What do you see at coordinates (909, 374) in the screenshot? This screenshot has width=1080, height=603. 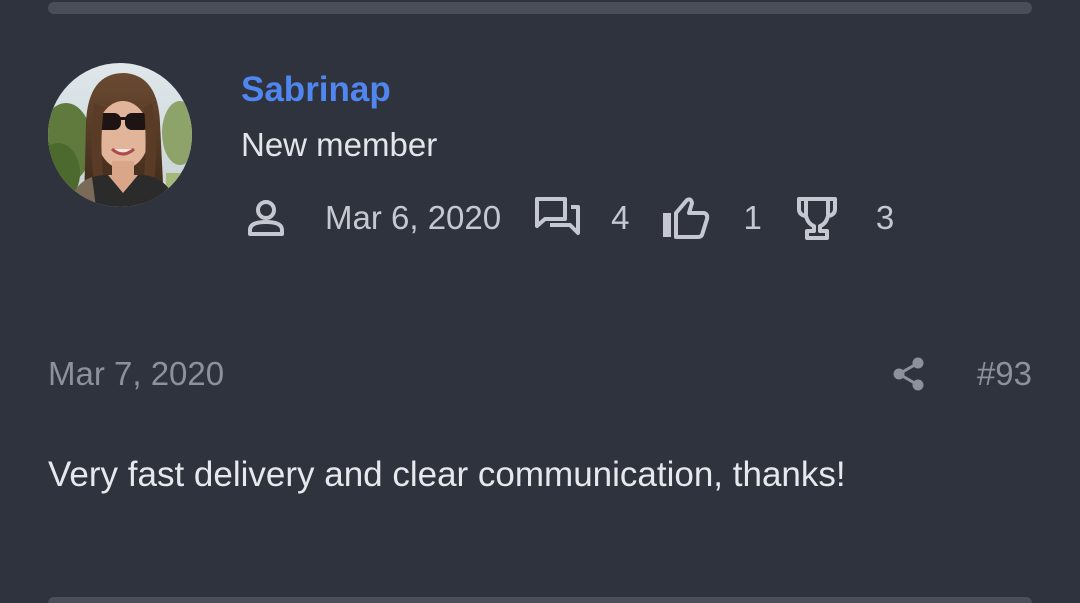 I see `share-icon` at bounding box center [909, 374].